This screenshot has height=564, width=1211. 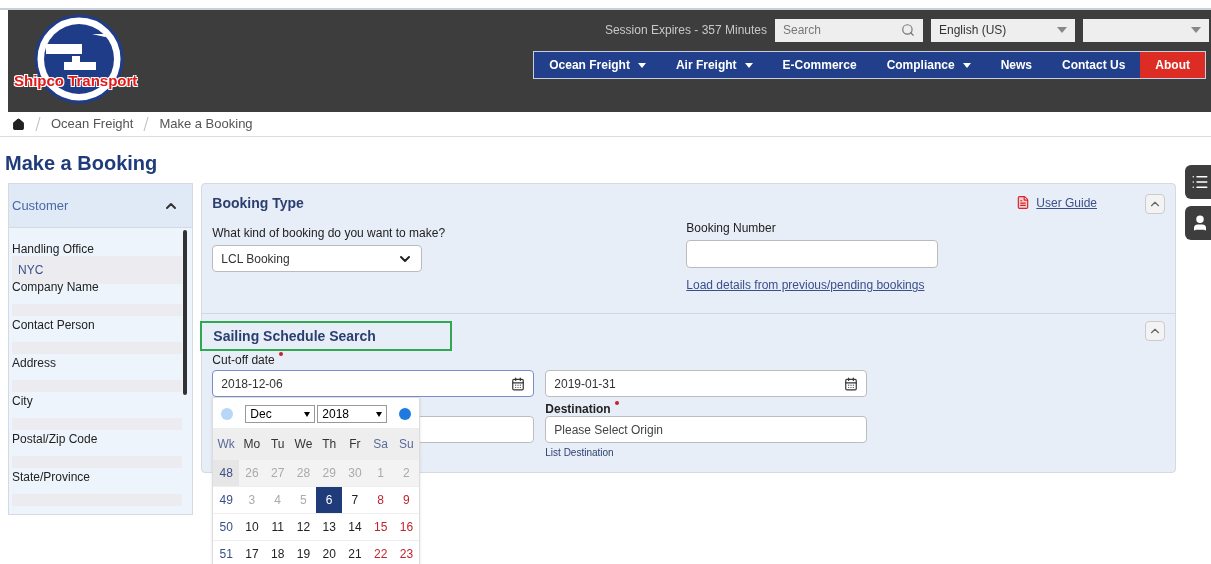 What do you see at coordinates (355, 552) in the screenshot?
I see `calendar-day: 21` at bounding box center [355, 552].